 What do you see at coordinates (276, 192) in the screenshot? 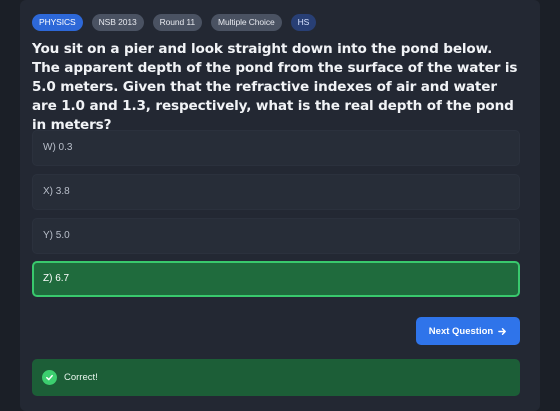
I see `answer-option-x: X) 3.8` at bounding box center [276, 192].